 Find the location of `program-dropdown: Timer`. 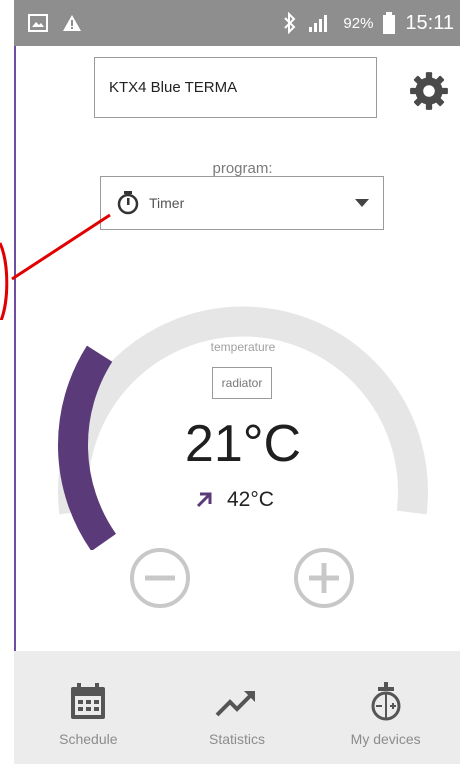

program-dropdown: Timer is located at coordinates (242, 203).